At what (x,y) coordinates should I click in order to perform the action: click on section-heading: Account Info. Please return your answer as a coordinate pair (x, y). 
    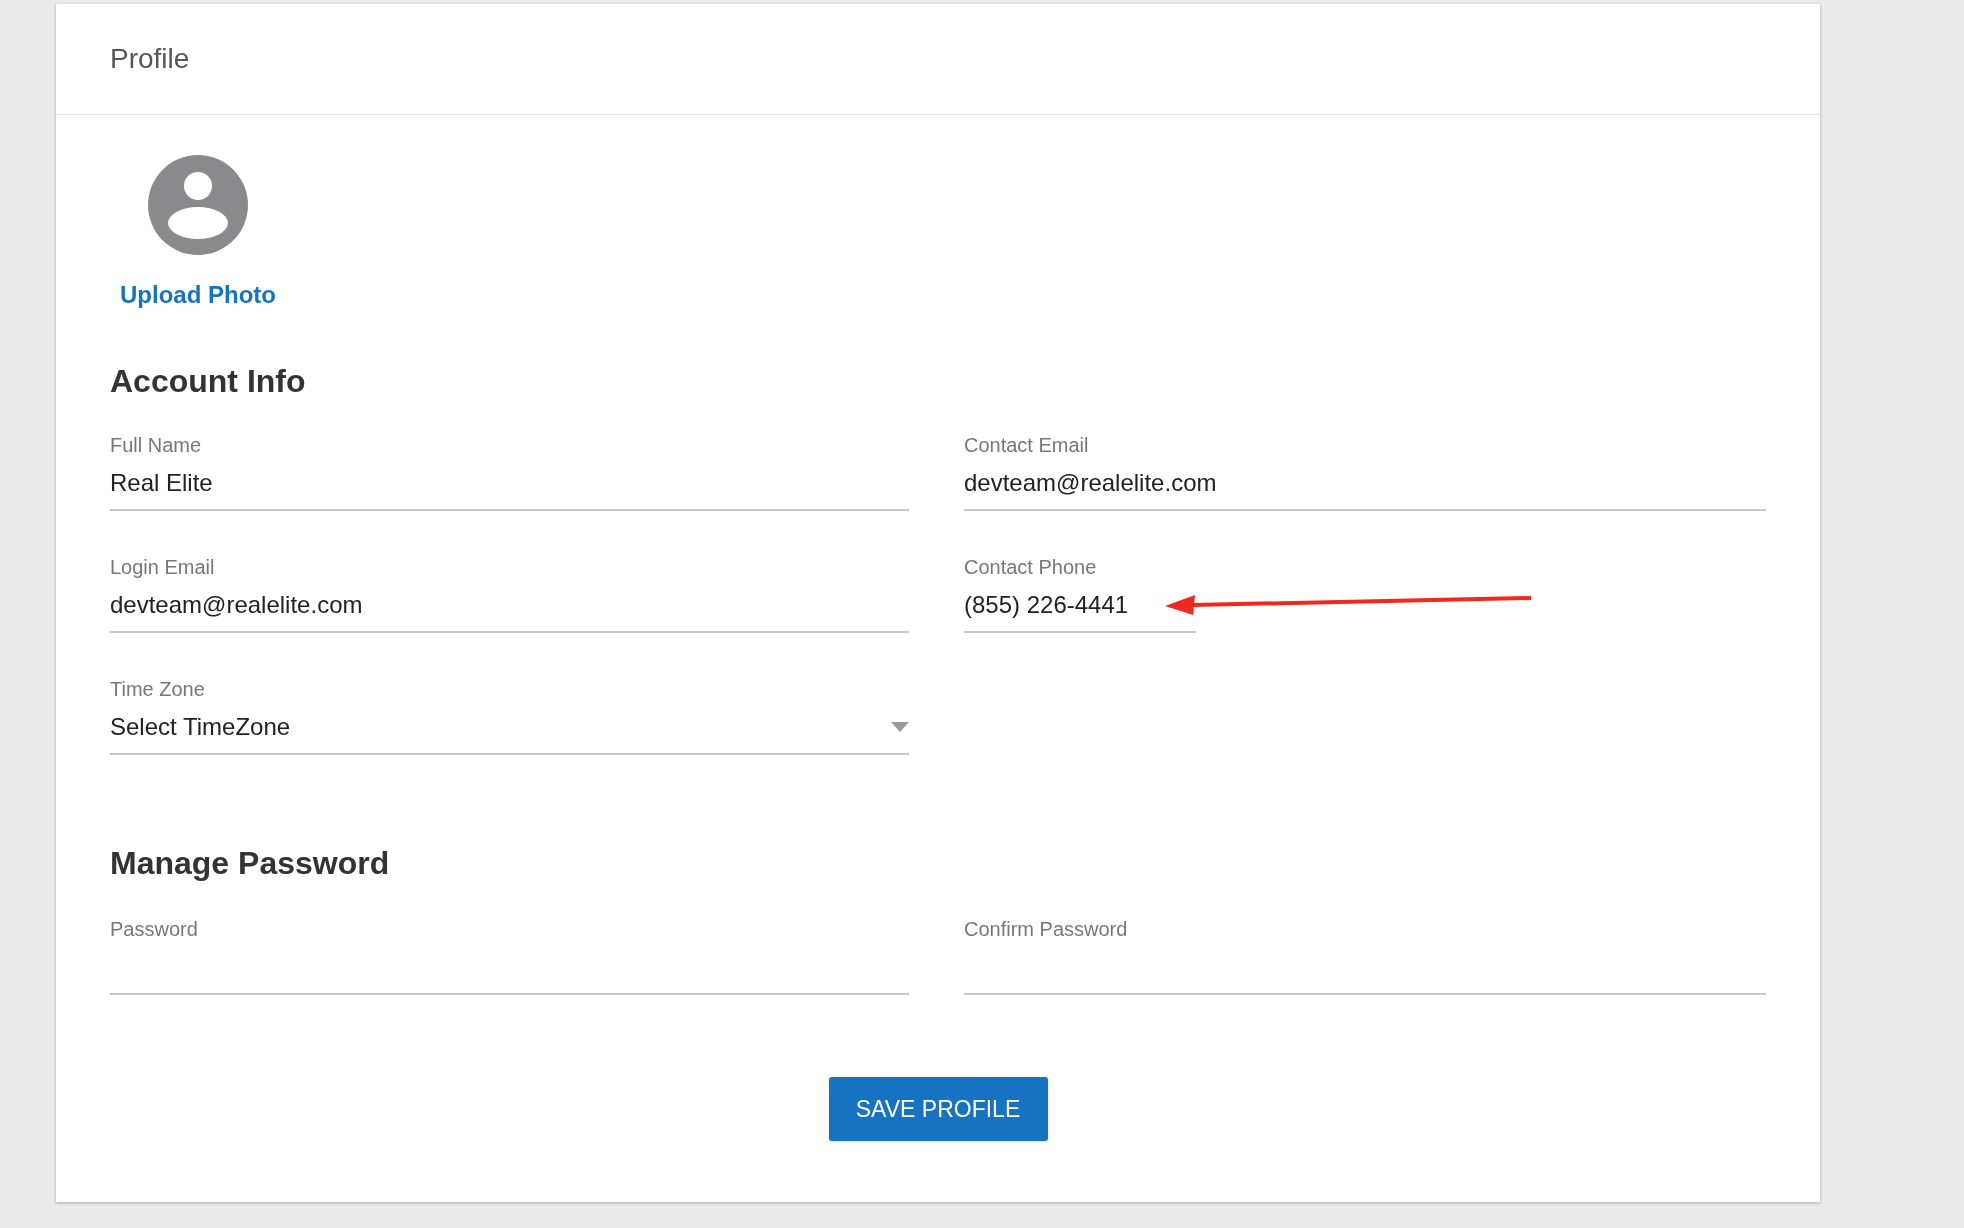
    Looking at the image, I should click on (208, 381).